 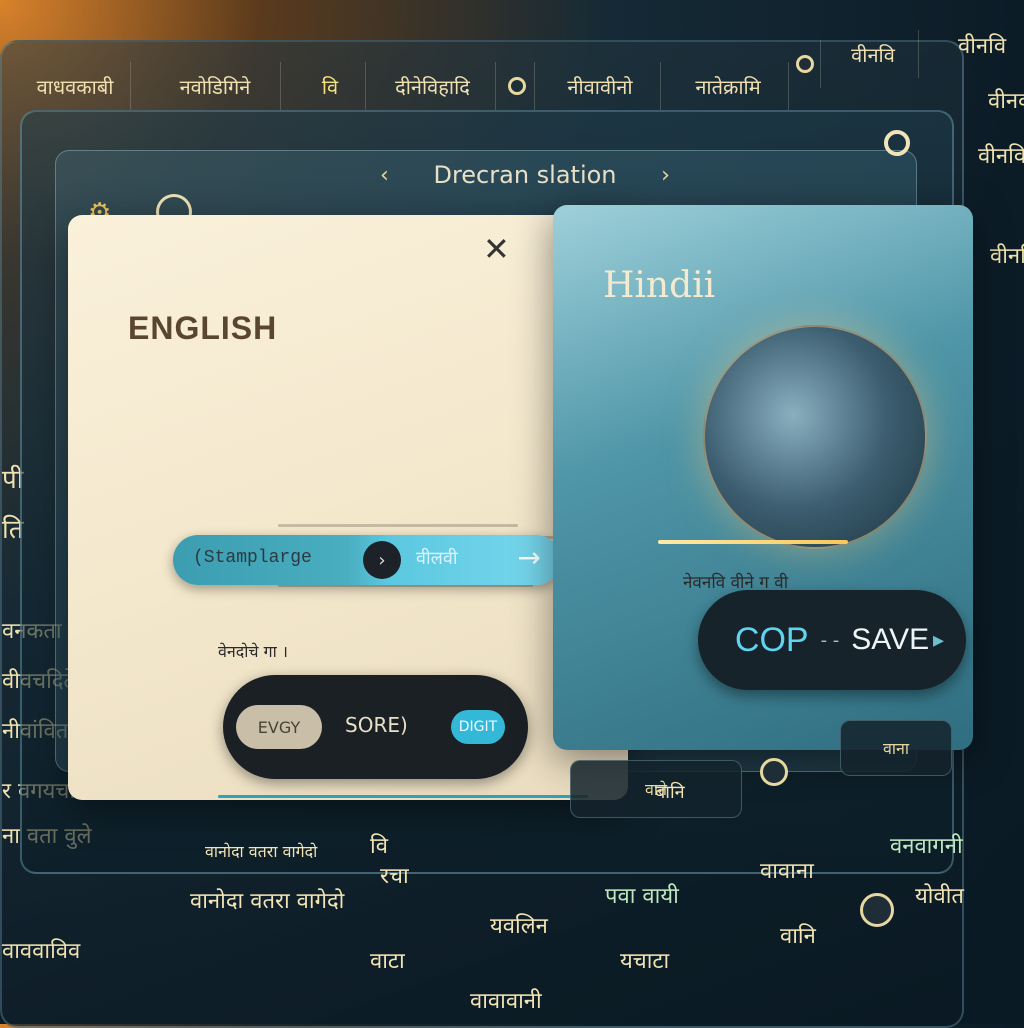 I want to click on toggle-option-3: DIGIT, so click(x=478, y=727).